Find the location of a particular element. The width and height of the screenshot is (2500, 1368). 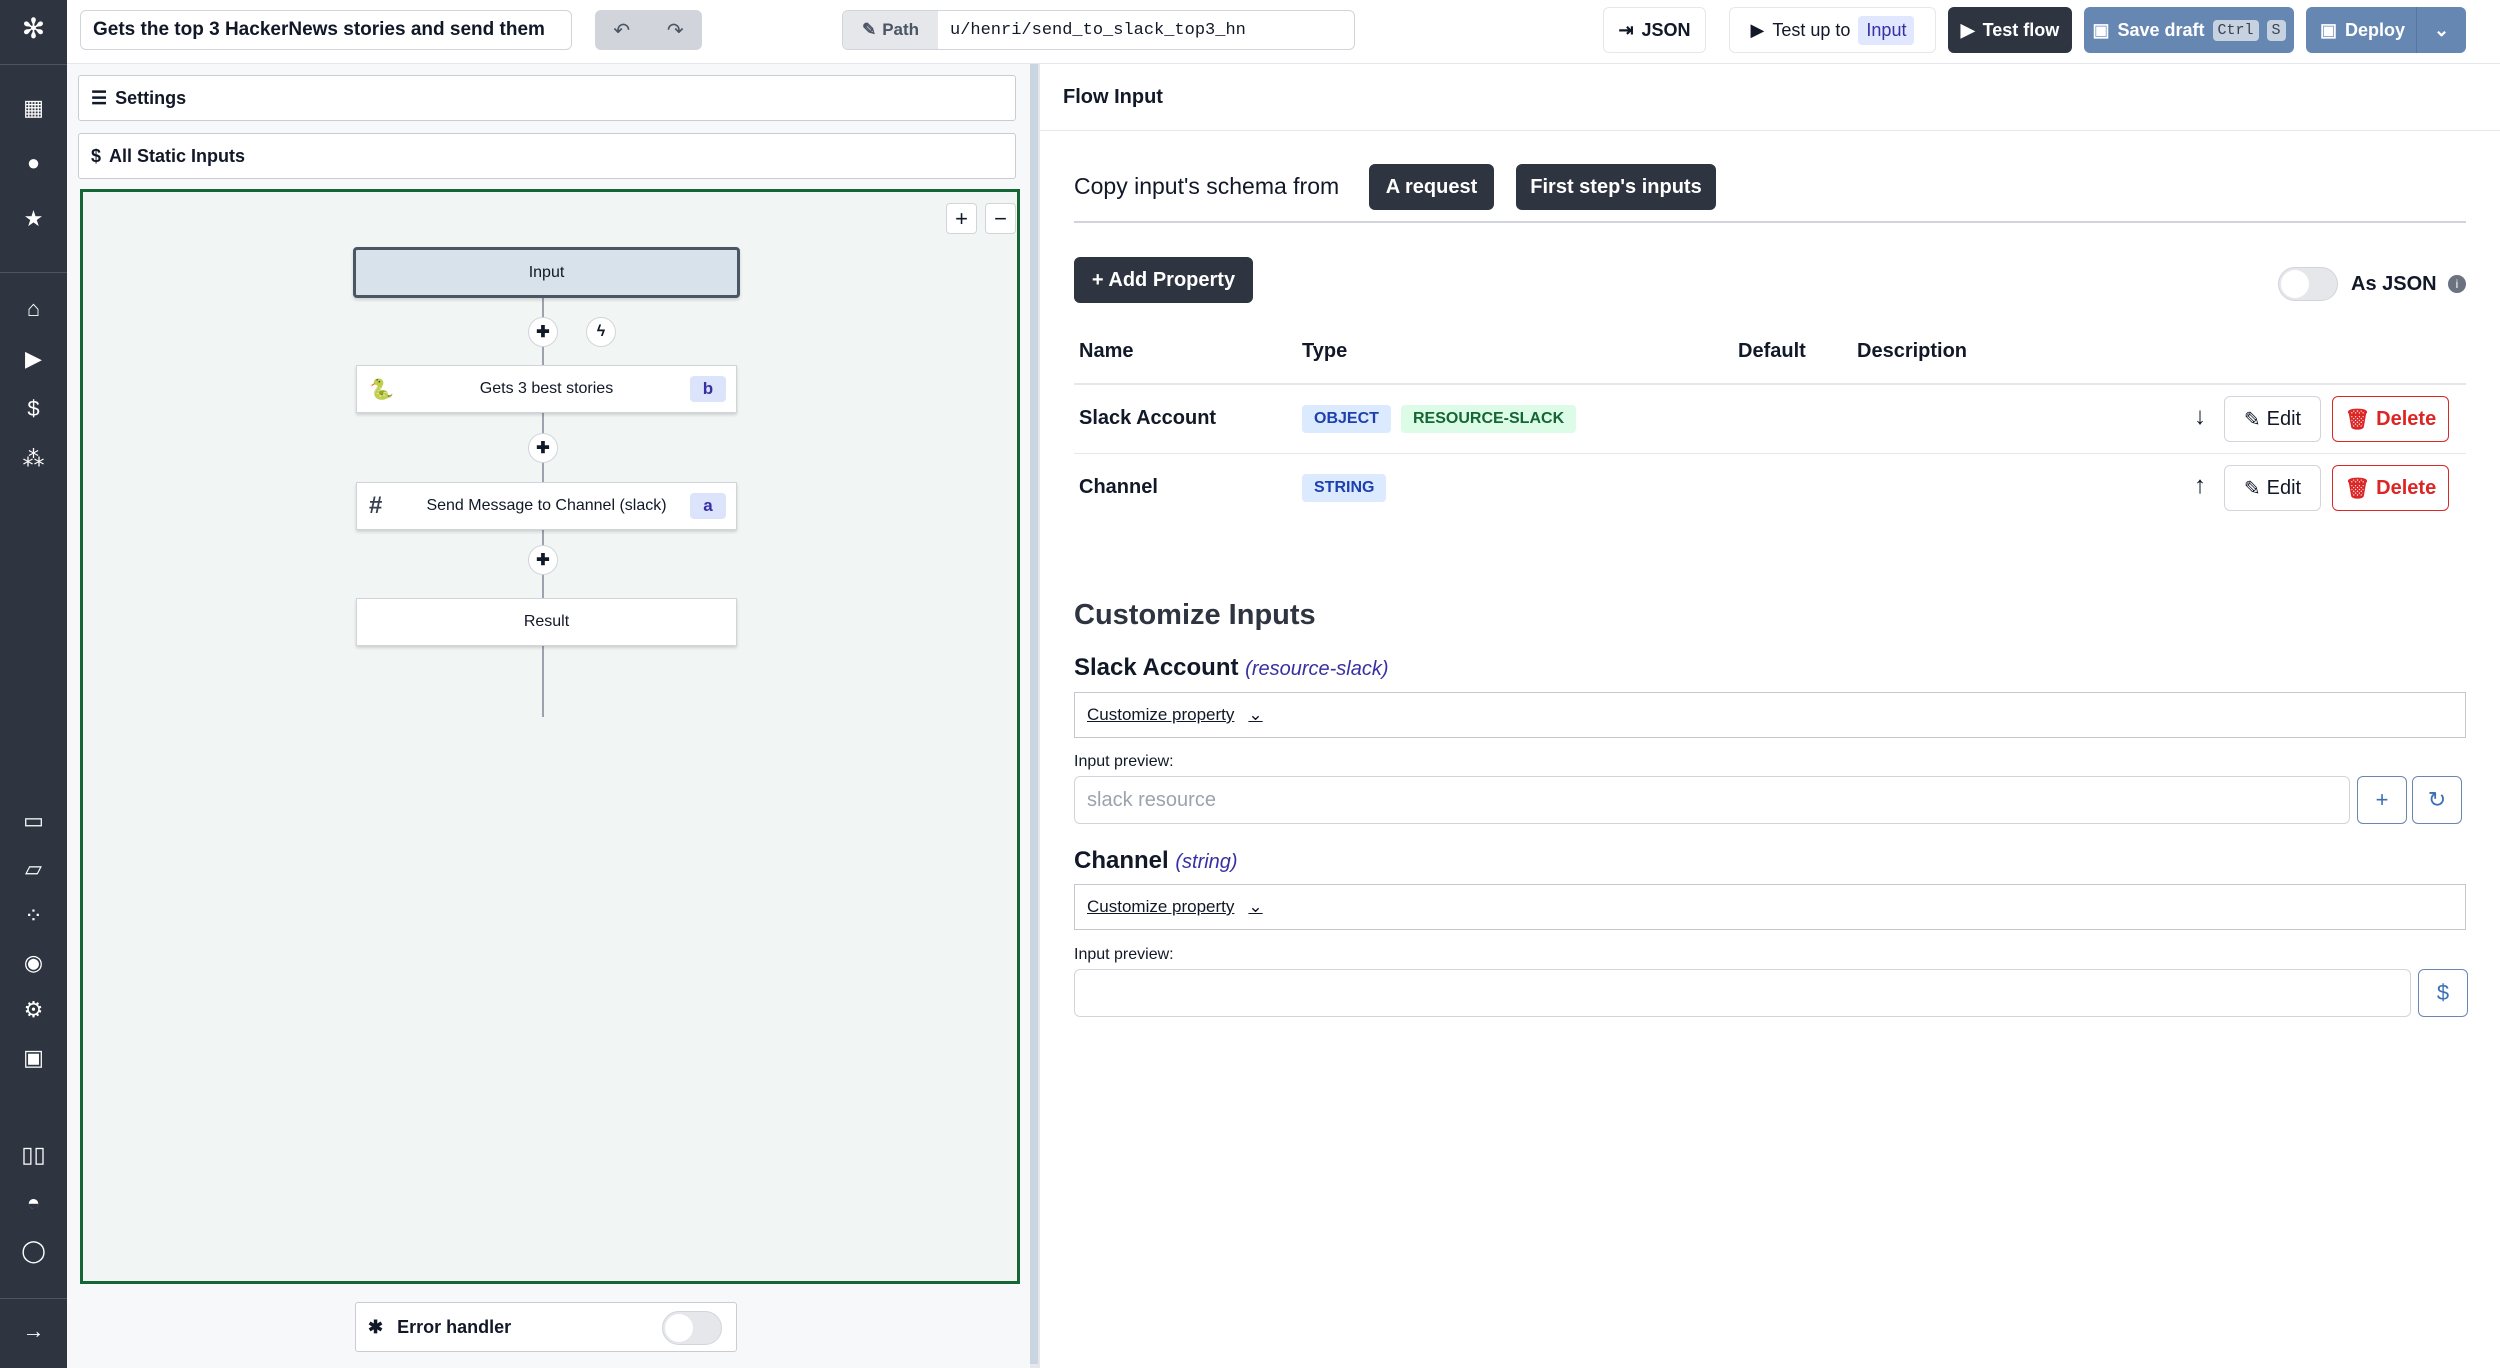

add-property-button: + Add Property is located at coordinates (1163, 280).